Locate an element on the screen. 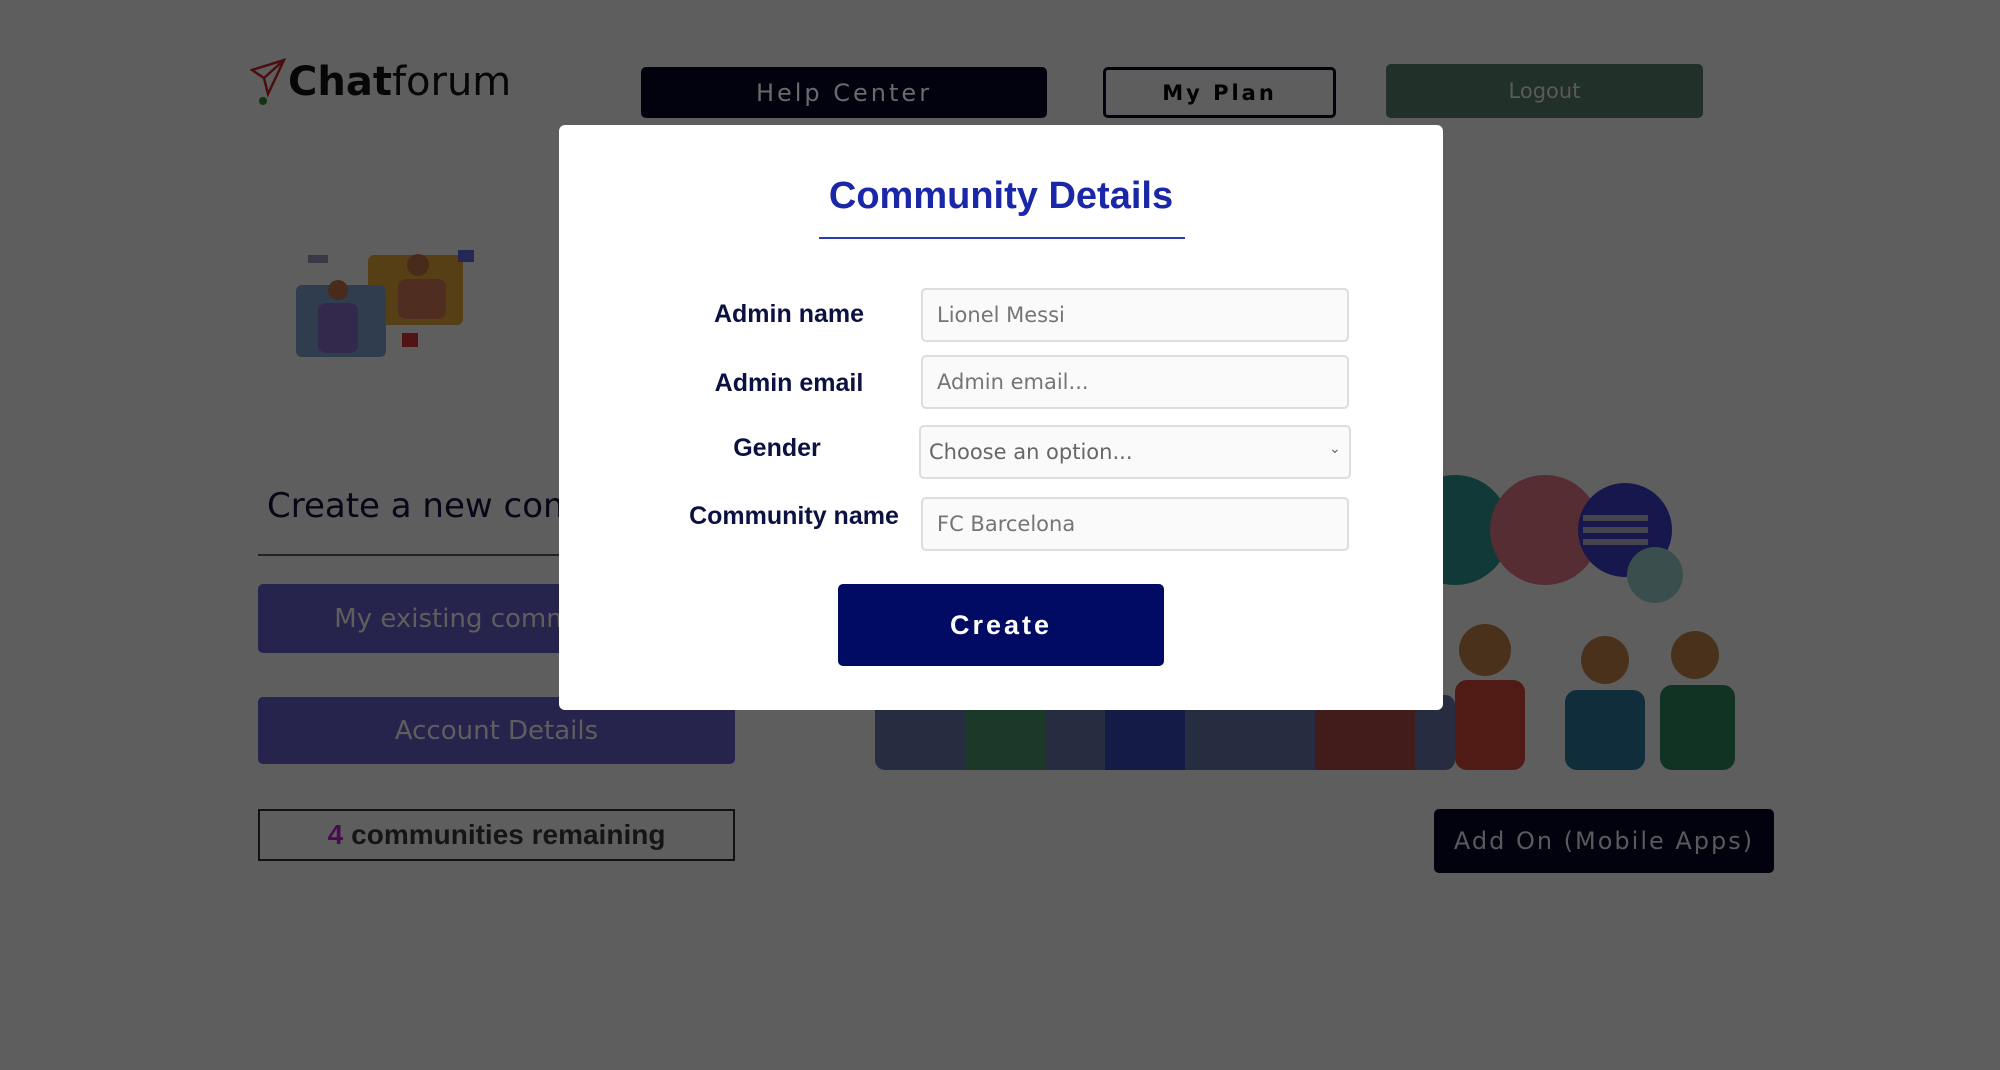 The image size is (2000, 1070). add-on-mobile-apps-button: Add On (Mobile Apps) is located at coordinates (1604, 841).